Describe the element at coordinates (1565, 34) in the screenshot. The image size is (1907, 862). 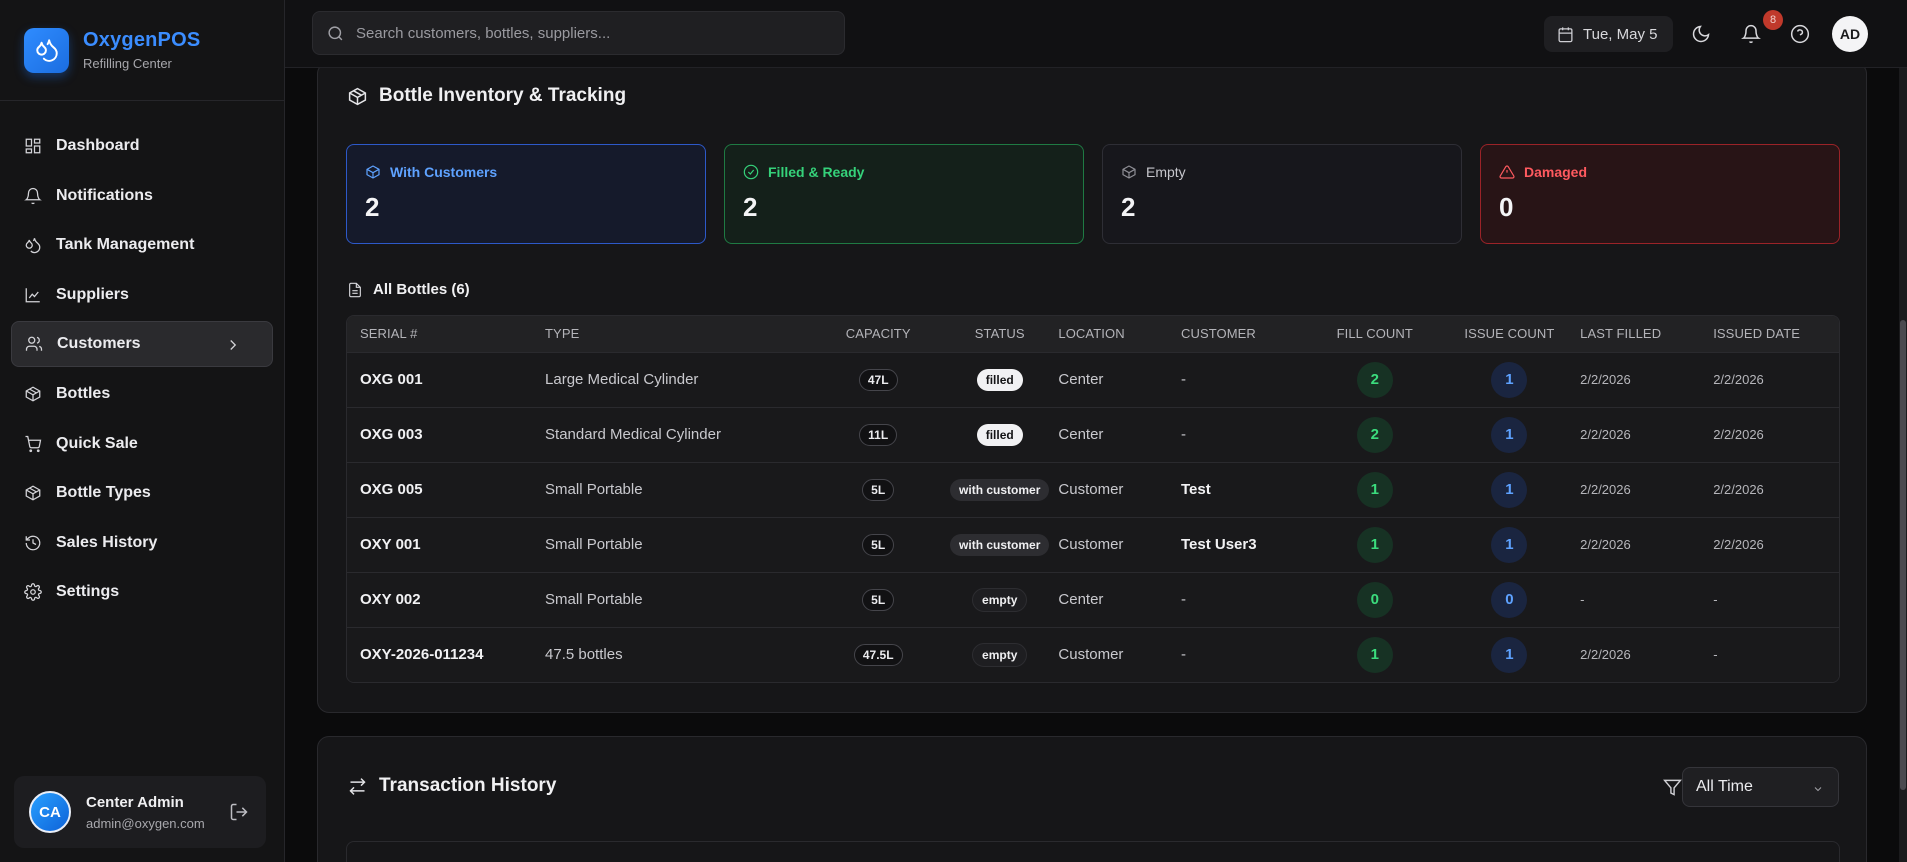
I see `calendar-icon` at that location.